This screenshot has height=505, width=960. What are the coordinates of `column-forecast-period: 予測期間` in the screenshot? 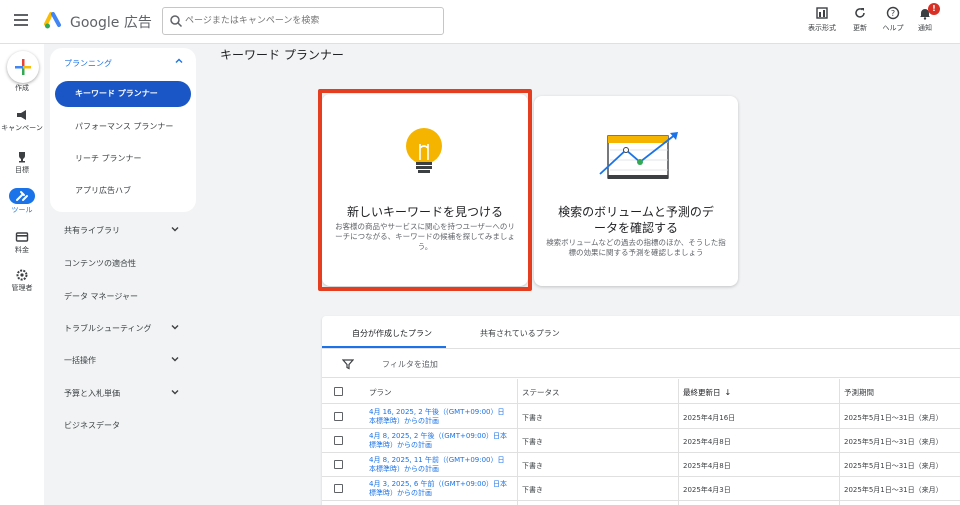 It's located at (859, 392).